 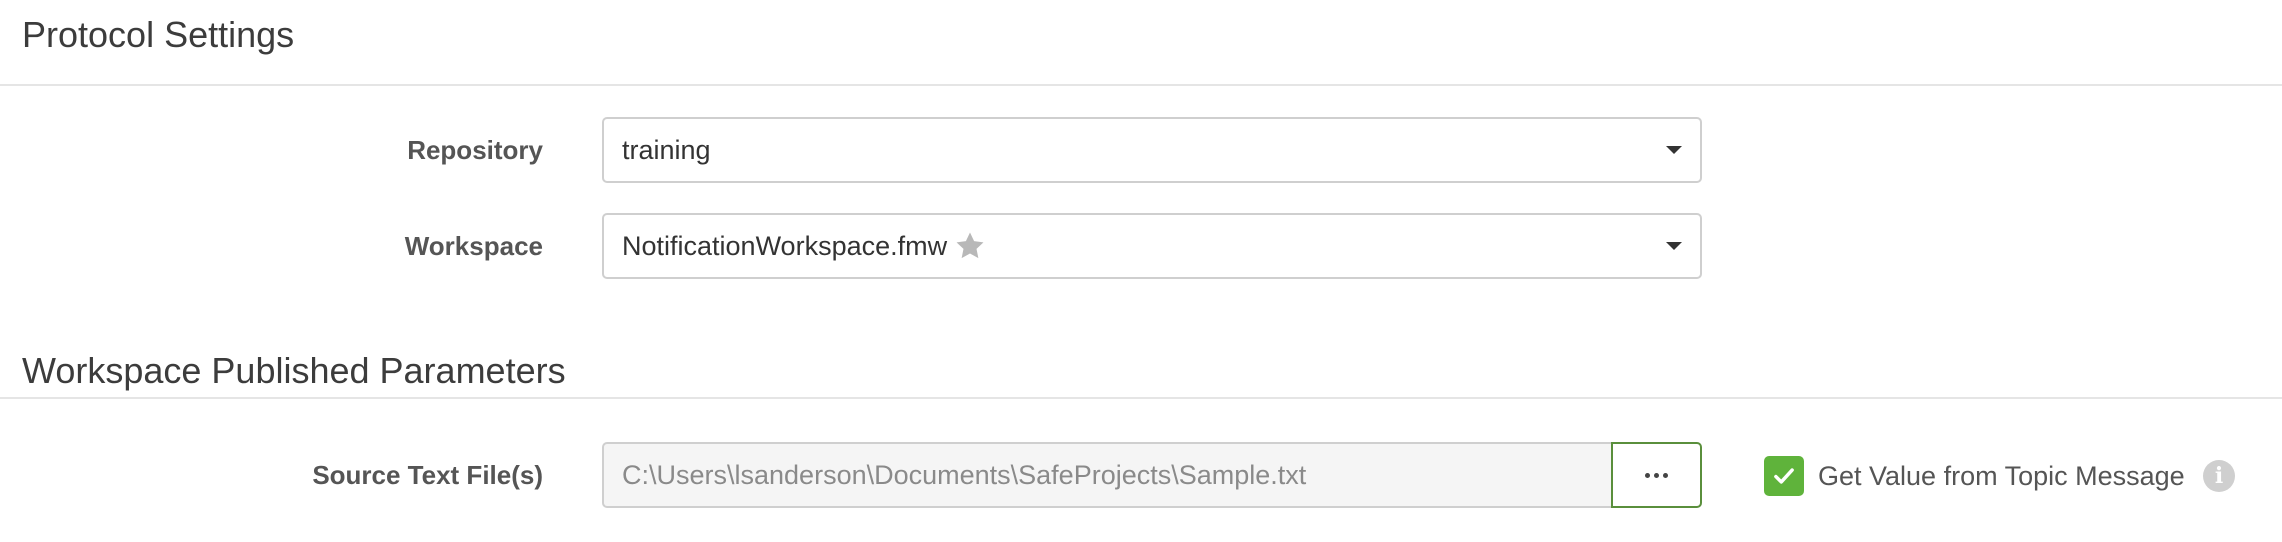 I want to click on checkmark-icon, so click(x=1784, y=476).